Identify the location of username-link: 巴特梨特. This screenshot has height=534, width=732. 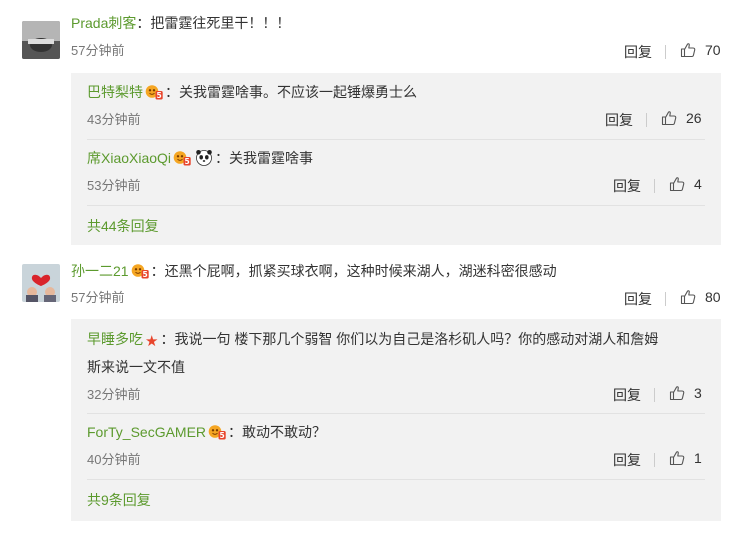
(115, 92).